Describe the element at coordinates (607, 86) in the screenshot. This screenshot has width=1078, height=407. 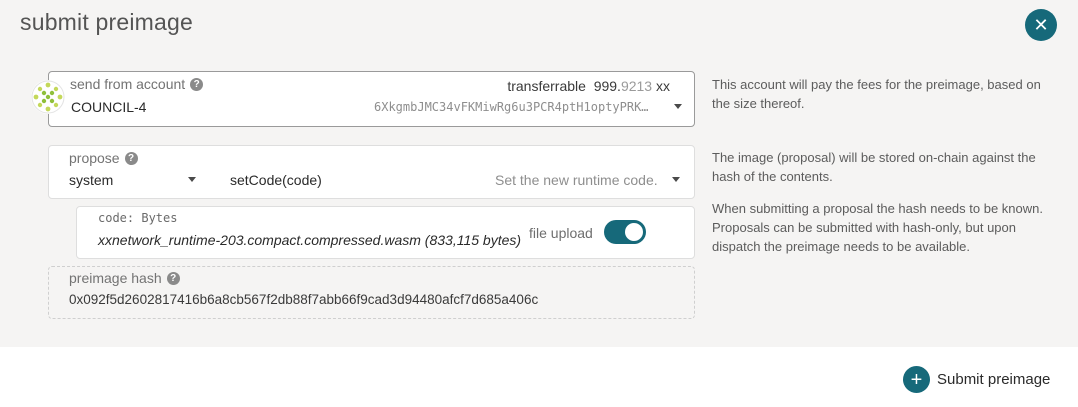
I see `balance-integer: 999.` at that location.